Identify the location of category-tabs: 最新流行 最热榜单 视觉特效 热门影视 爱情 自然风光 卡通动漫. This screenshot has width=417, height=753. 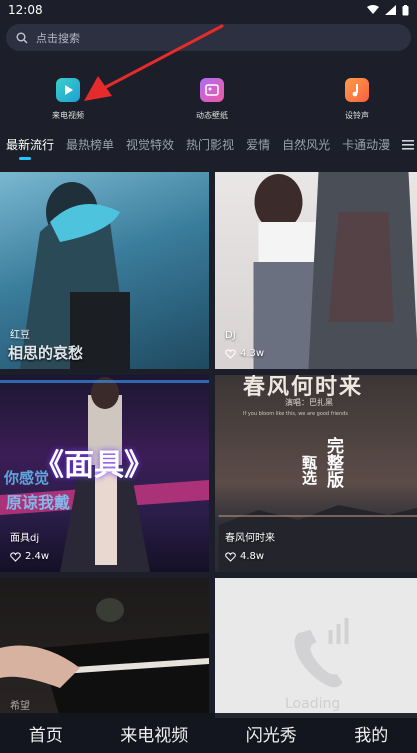
(208, 147).